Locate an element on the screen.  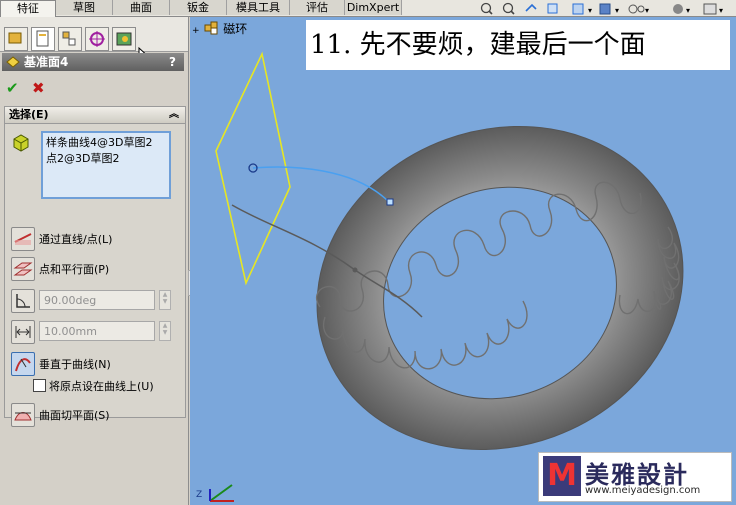
feature-tree-icon is located at coordinates (15, 38).